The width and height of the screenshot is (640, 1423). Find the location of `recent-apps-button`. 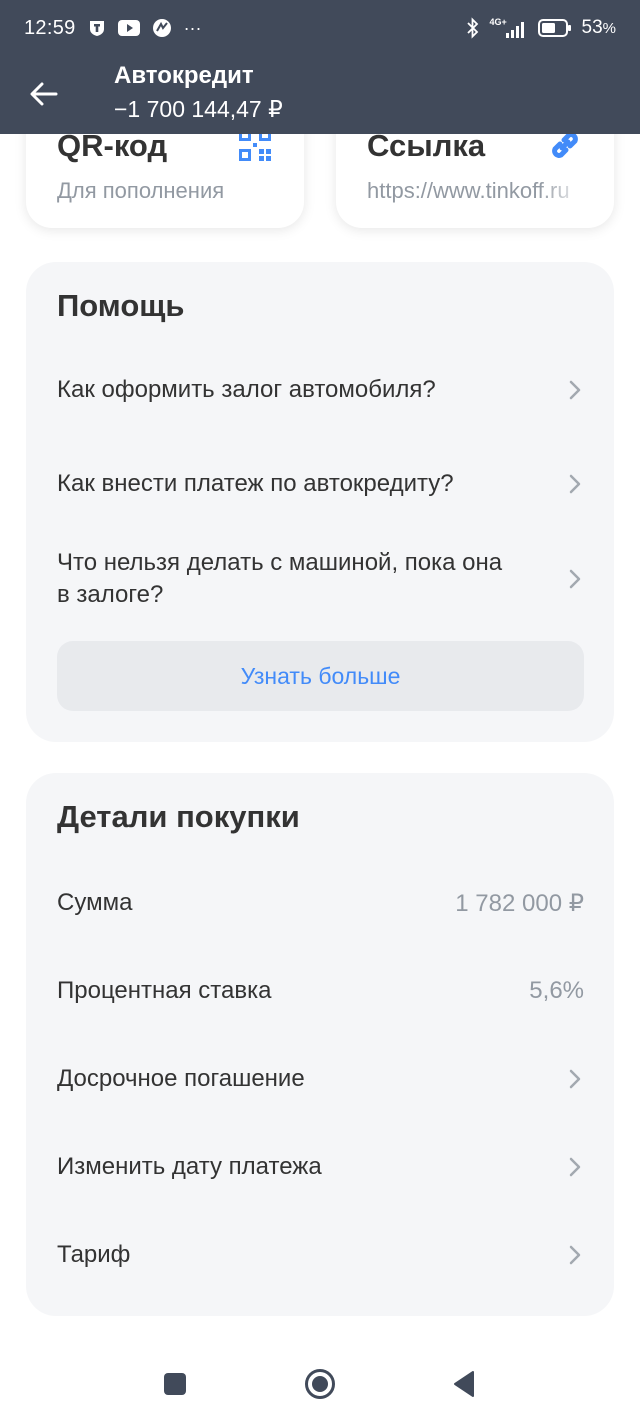

recent-apps-button is located at coordinates (175, 1384).